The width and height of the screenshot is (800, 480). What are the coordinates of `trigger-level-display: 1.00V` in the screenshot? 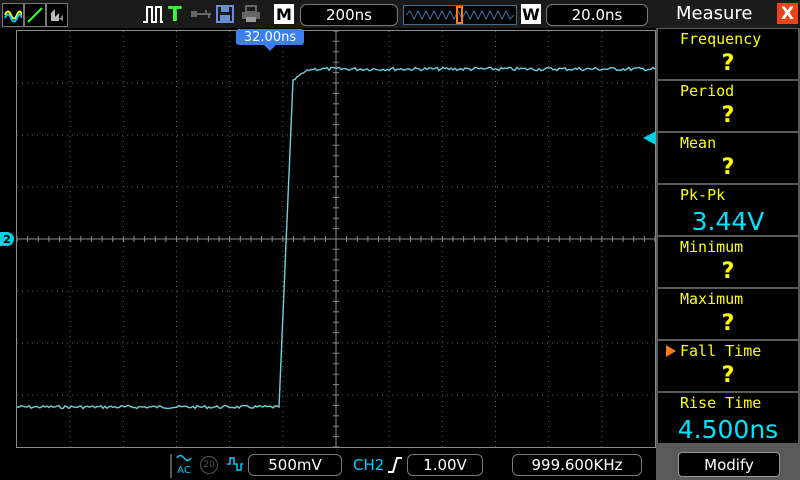 It's located at (445, 465).